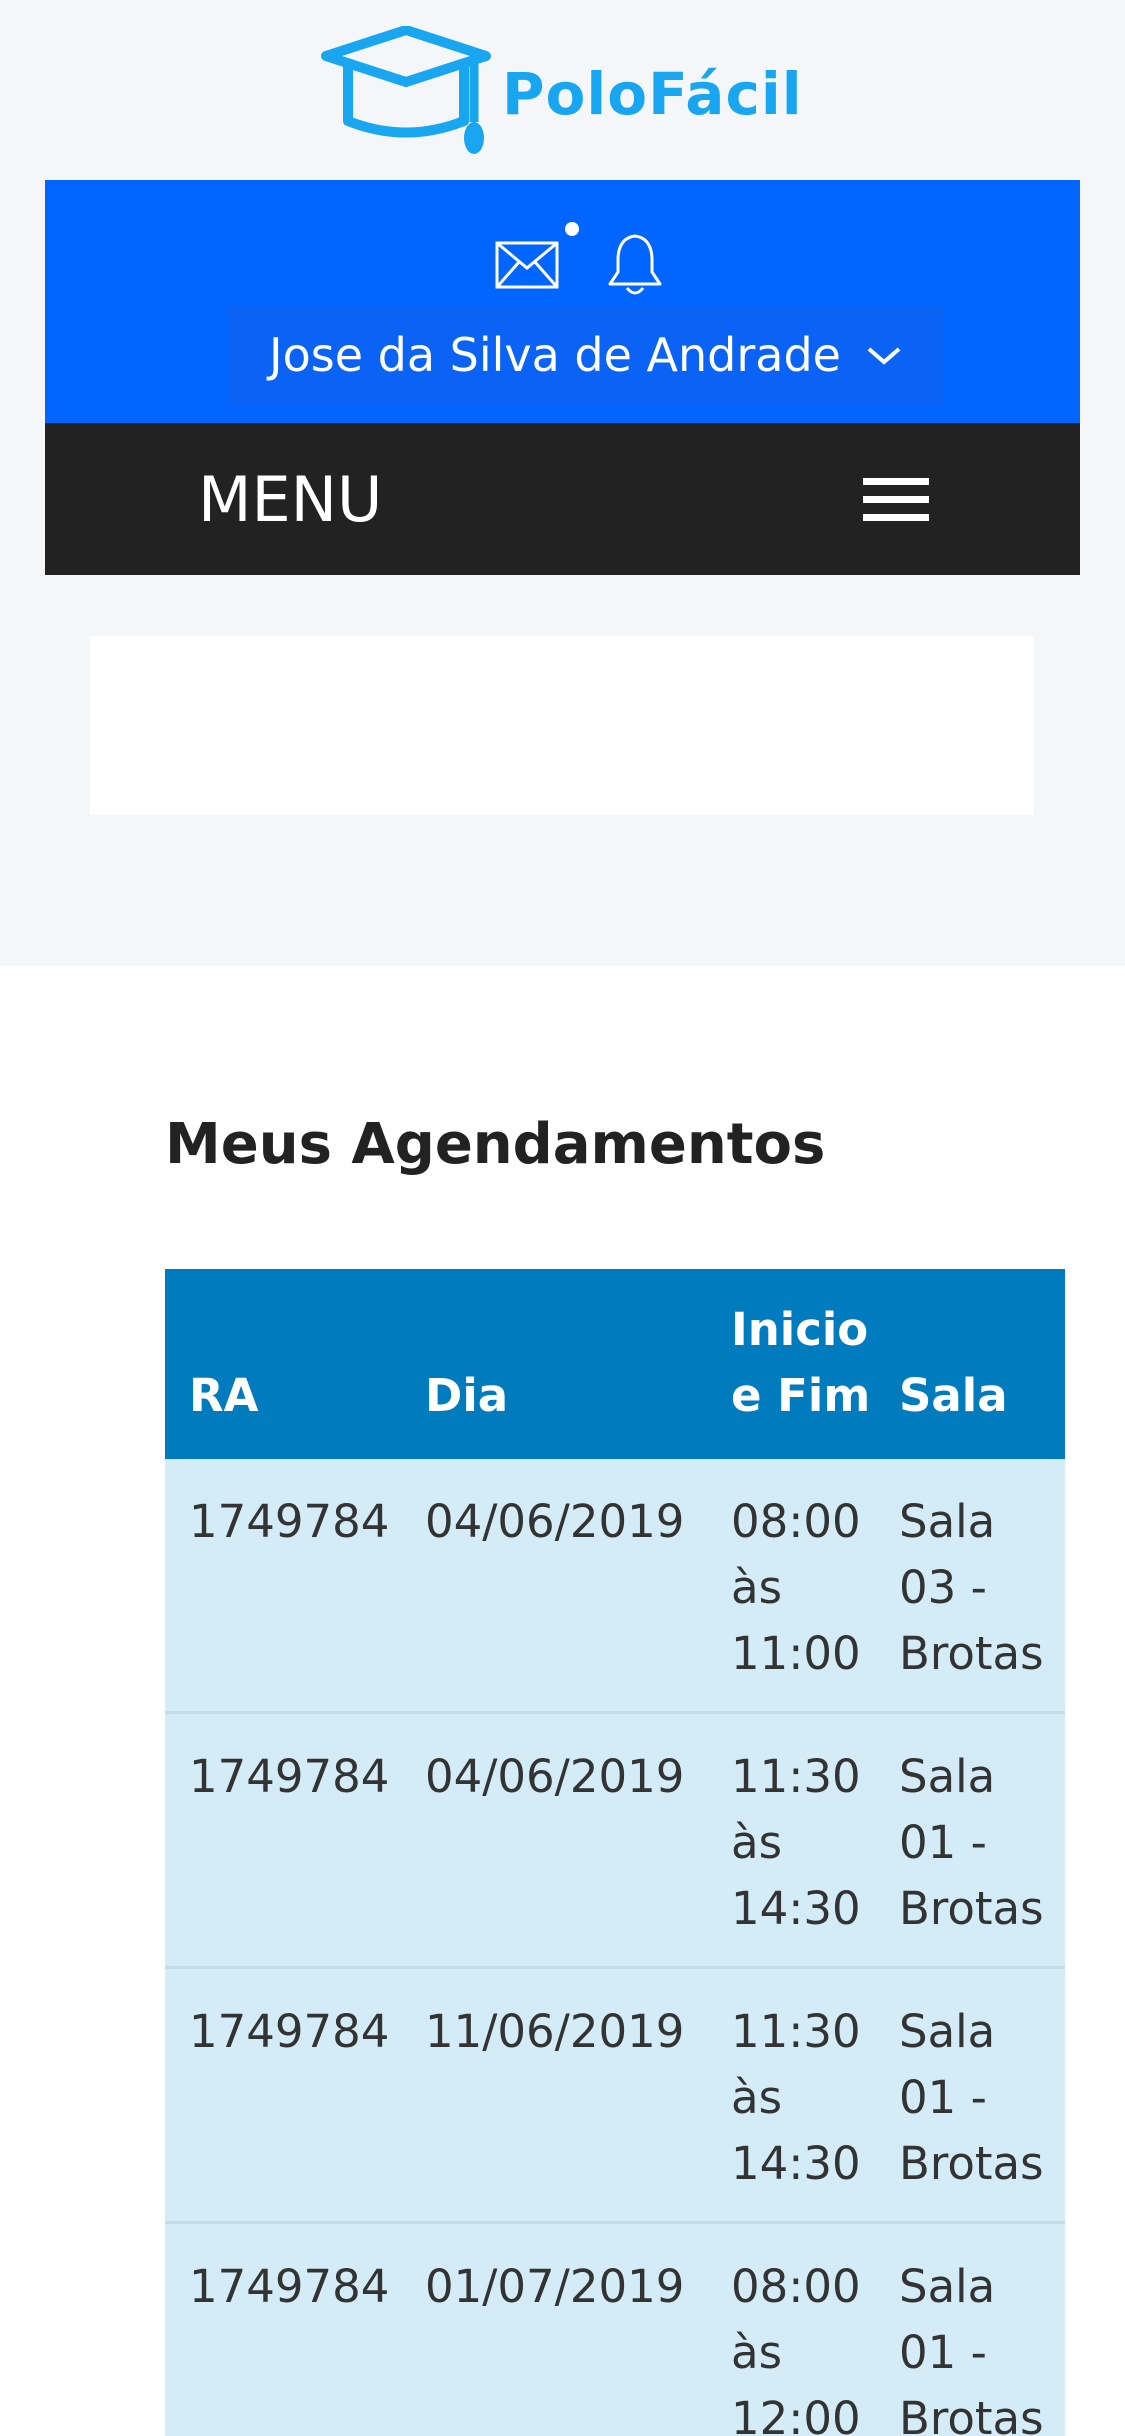 The width and height of the screenshot is (1125, 2436). Describe the element at coordinates (562, 725) in the screenshot. I see `content-placeholder-box` at that location.